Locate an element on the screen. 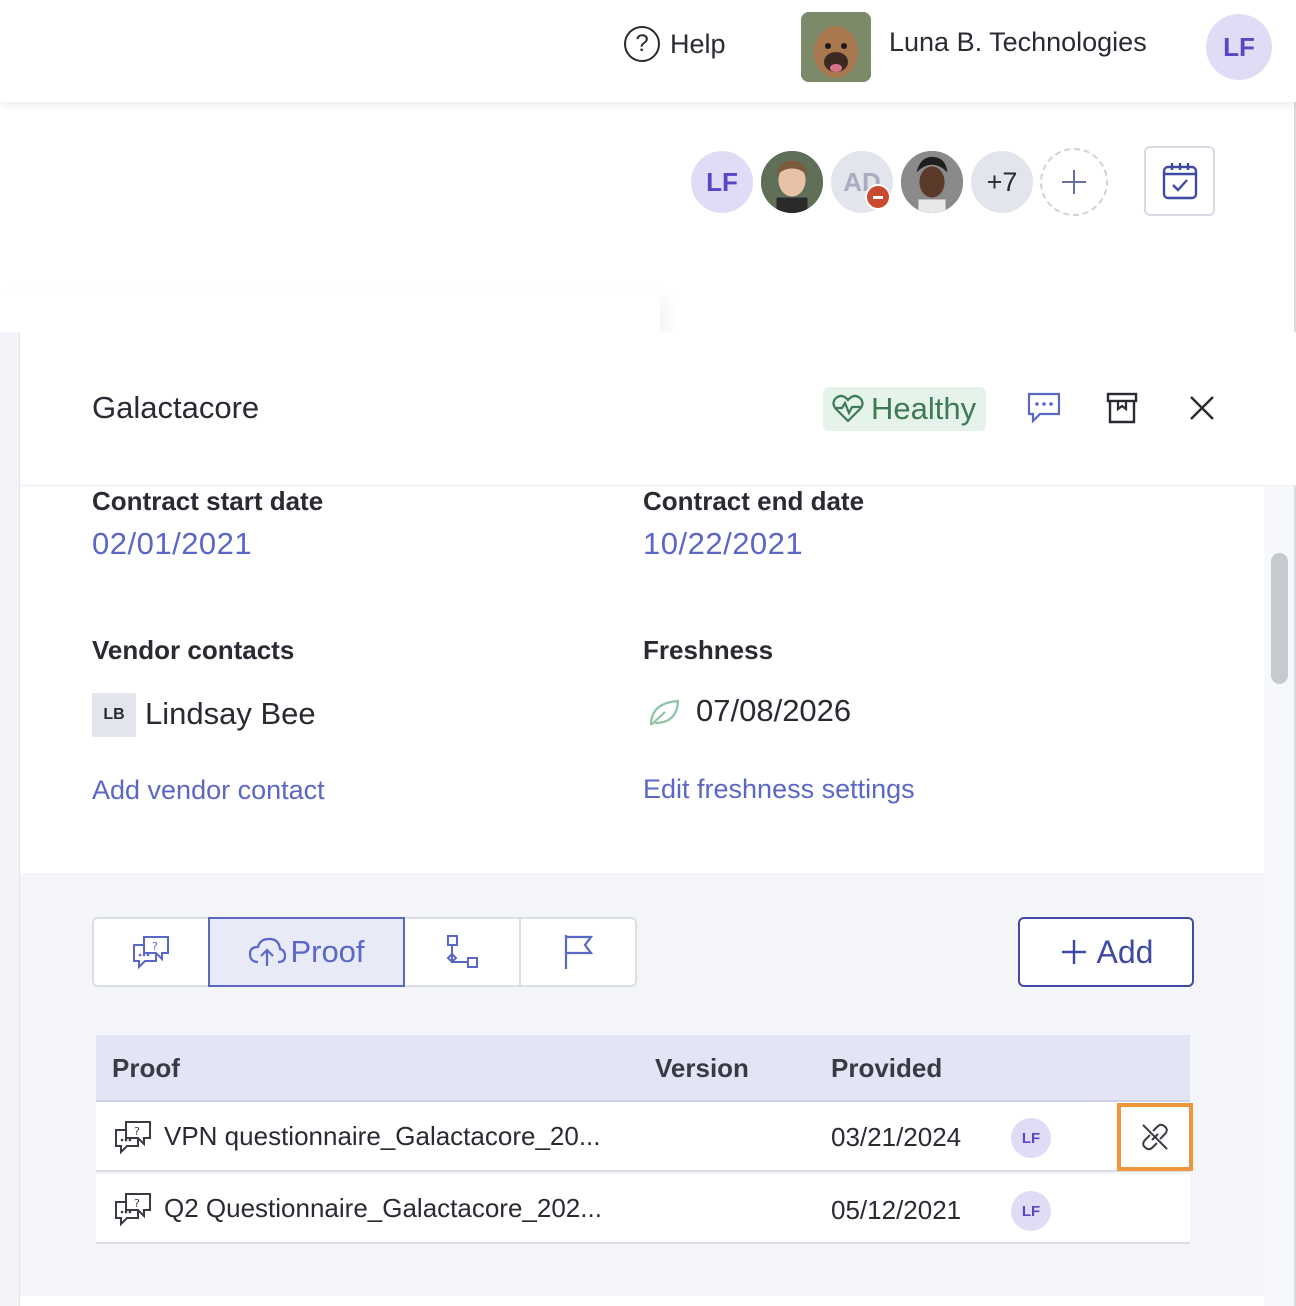 The image size is (1296, 1306). contract-start-label: Contract start date is located at coordinates (208, 501).